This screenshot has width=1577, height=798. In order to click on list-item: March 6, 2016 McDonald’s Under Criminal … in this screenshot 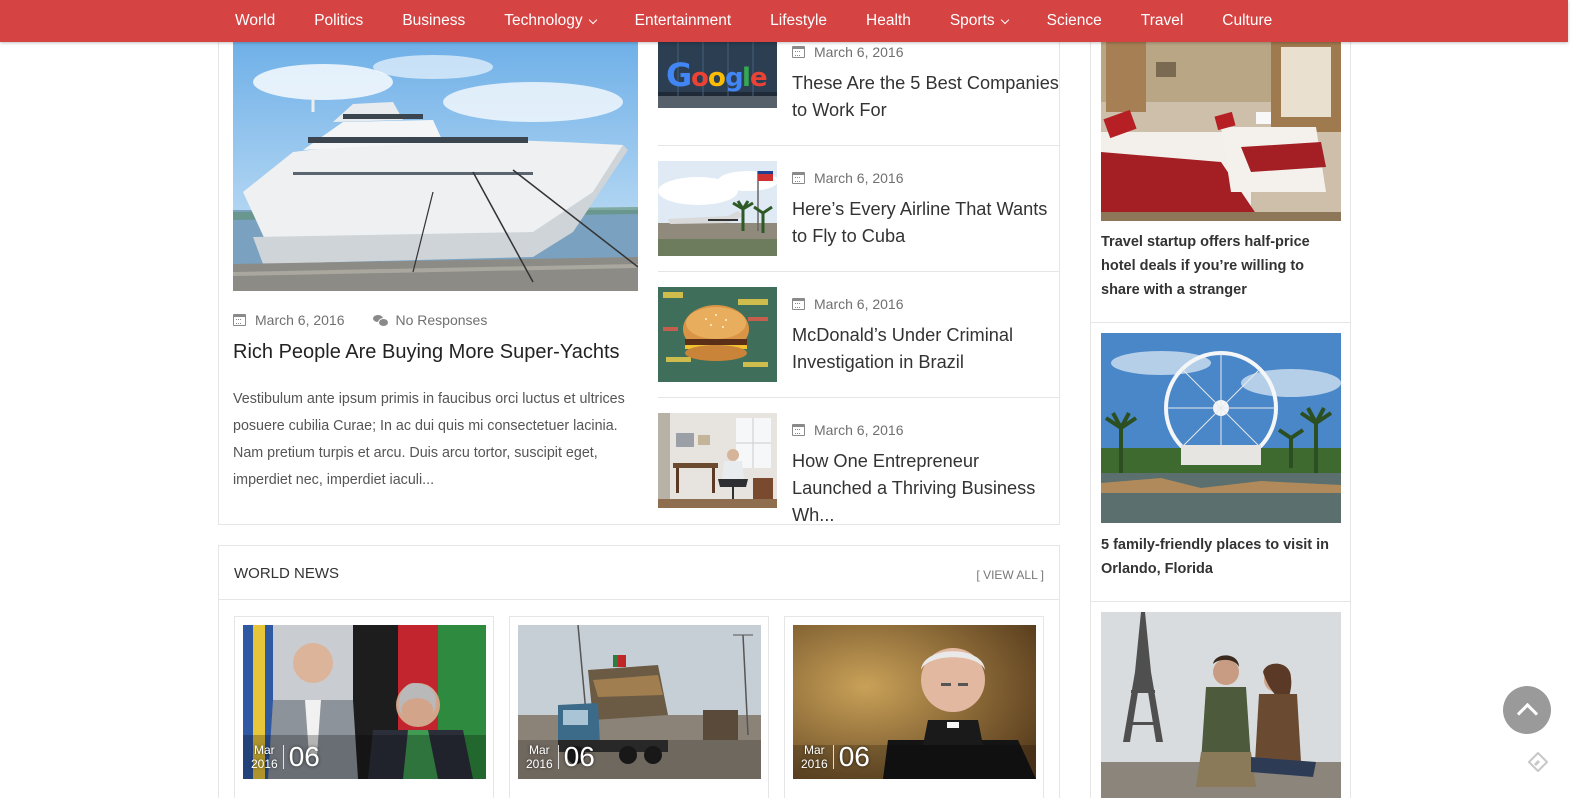, I will do `click(858, 335)`.